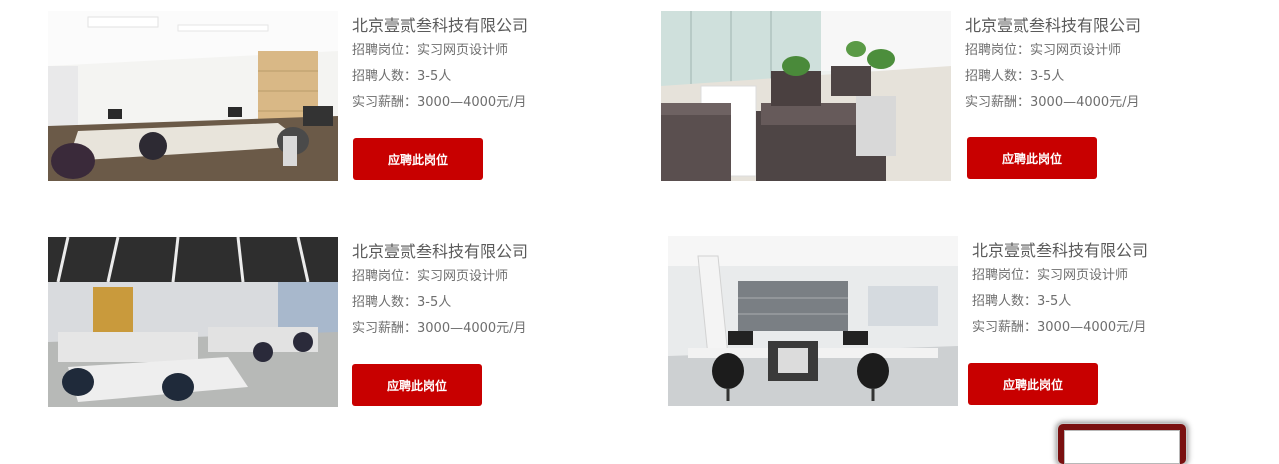 This screenshot has height=464, width=1279. Describe the element at coordinates (813, 321) in the screenshot. I see `modern-desks-photo` at that location.